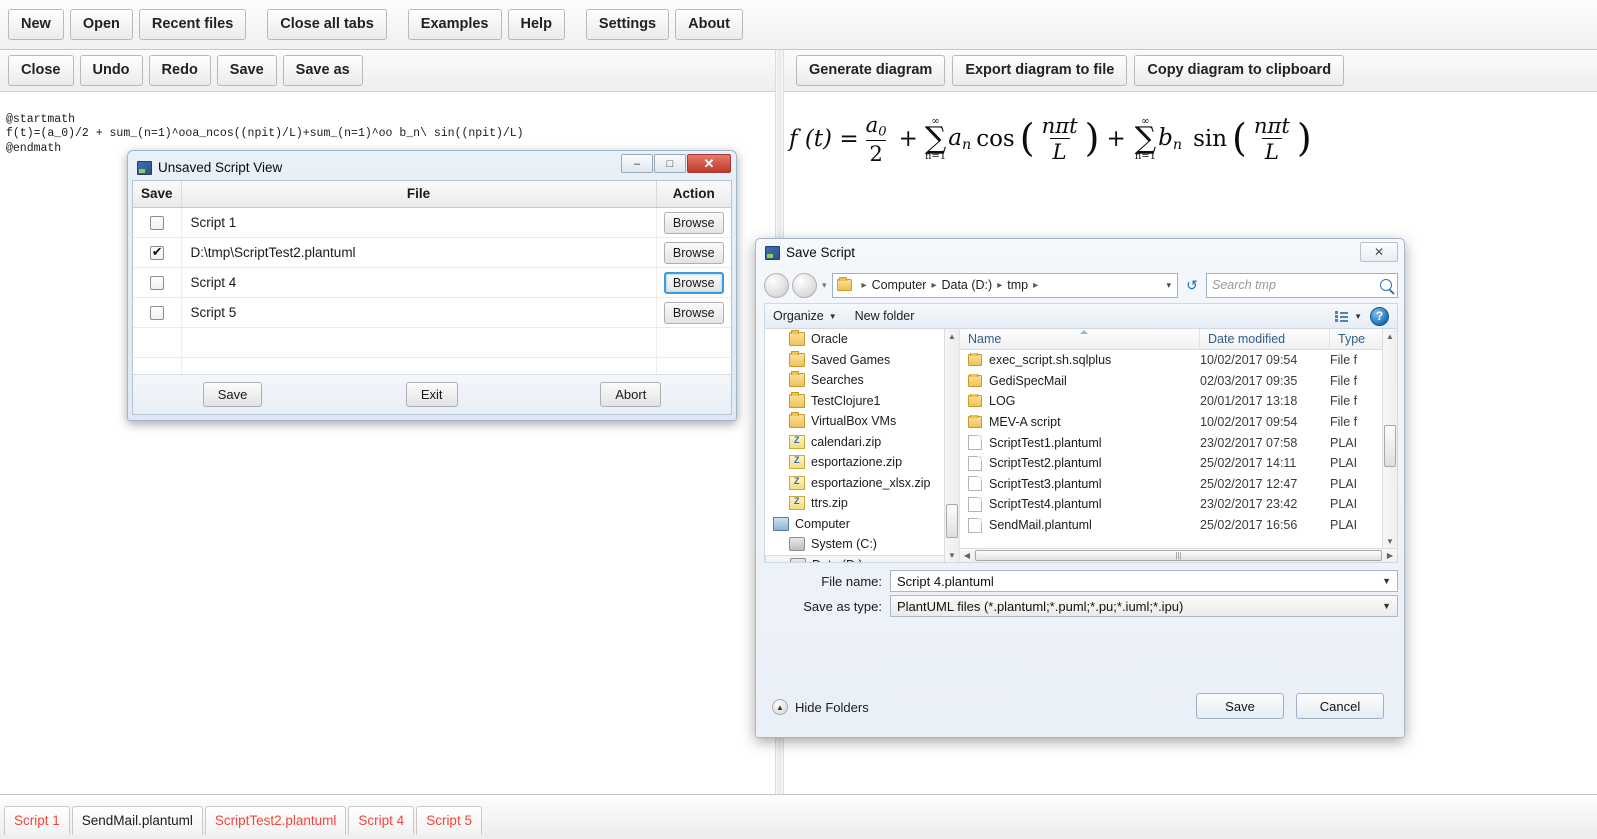 The width and height of the screenshot is (1597, 839). I want to click on column-header-name: Name, so click(1080, 339).